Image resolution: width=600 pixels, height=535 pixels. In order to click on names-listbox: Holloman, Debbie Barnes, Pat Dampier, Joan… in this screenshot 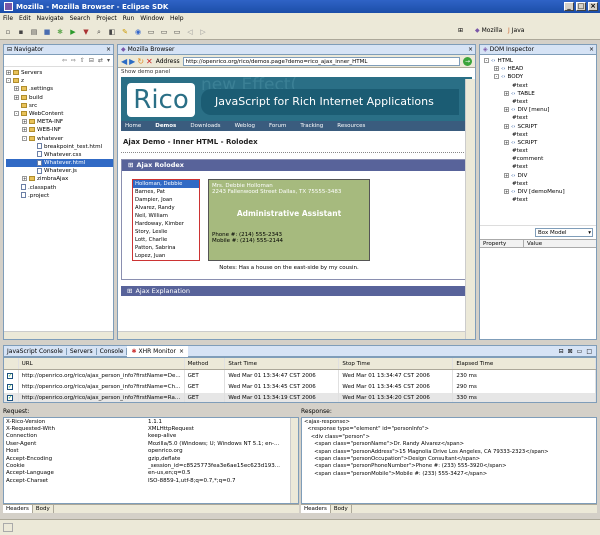, I will do `click(166, 220)`.